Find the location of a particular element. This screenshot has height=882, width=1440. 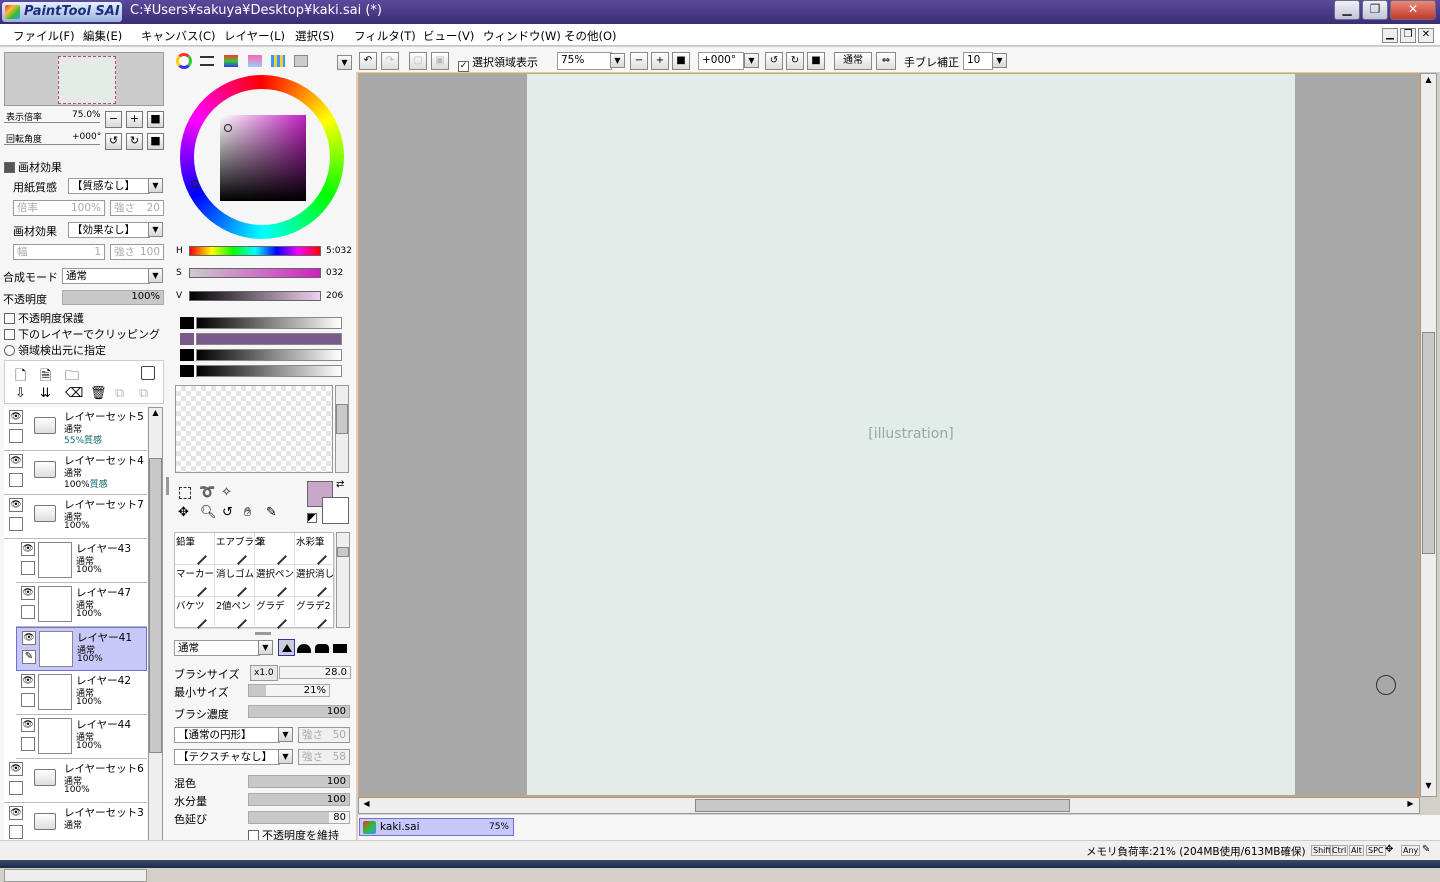

swap-colors-icon: ⇄ is located at coordinates (340, 484).